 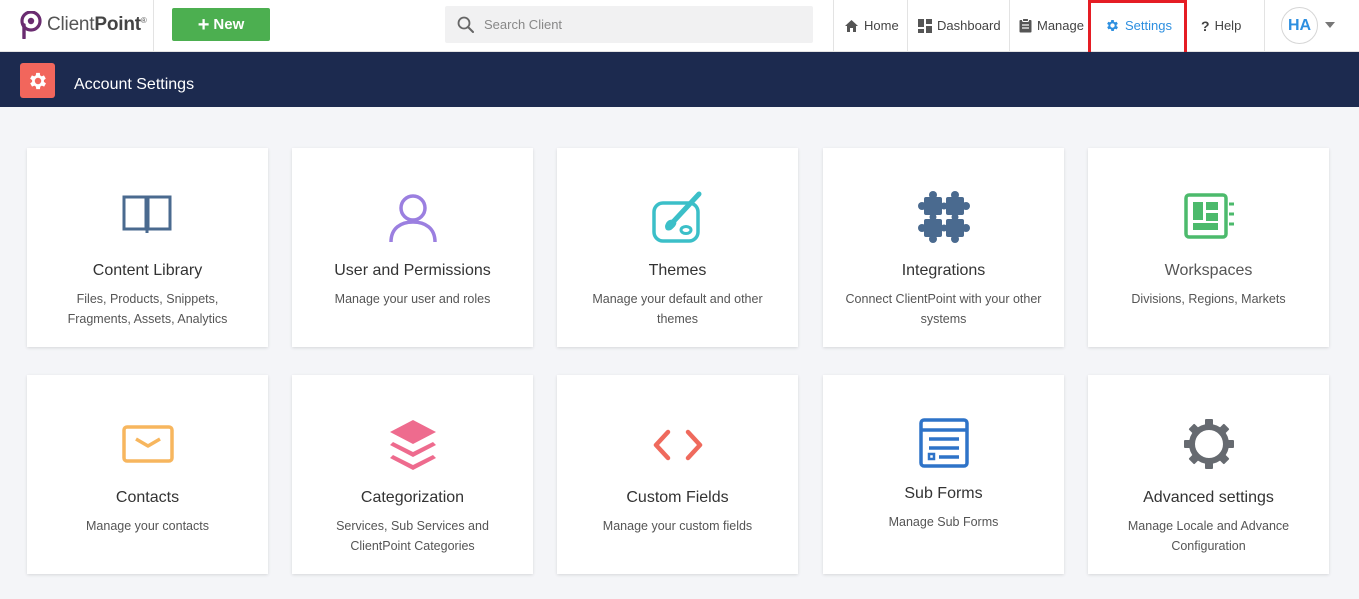 I want to click on page-title: Account Settings, so click(x=134, y=84).